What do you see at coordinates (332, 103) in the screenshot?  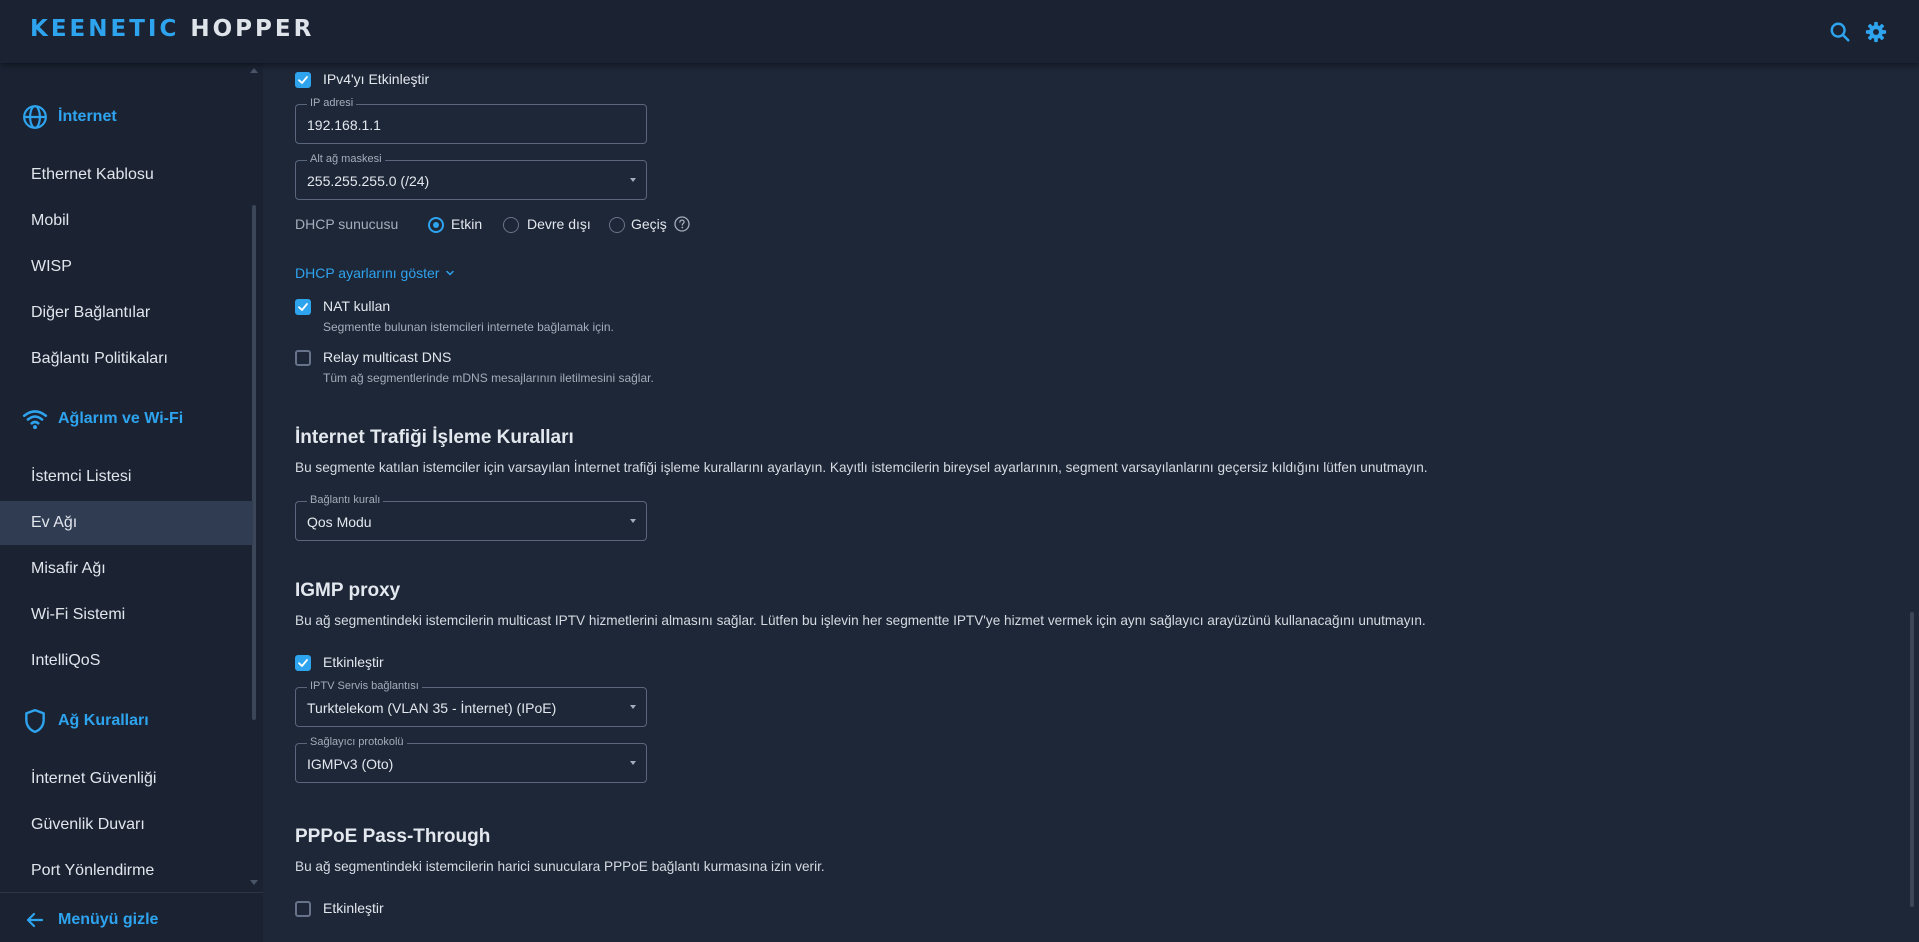 I see `ip-address-legend: IP adresi` at bounding box center [332, 103].